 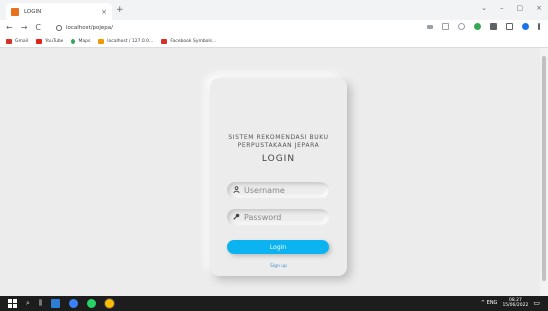 What do you see at coordinates (84, 41) in the screenshot?
I see `bookmark-label: Maps` at bounding box center [84, 41].